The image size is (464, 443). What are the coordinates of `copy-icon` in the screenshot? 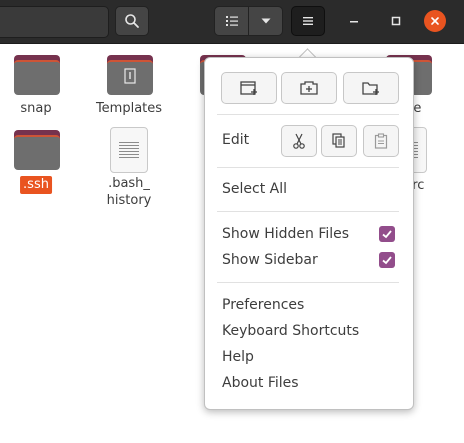 It's located at (338, 140).